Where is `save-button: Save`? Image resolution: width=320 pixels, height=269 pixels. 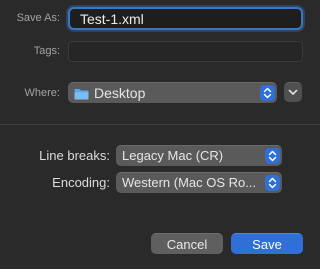
save-button: Save is located at coordinates (267, 243).